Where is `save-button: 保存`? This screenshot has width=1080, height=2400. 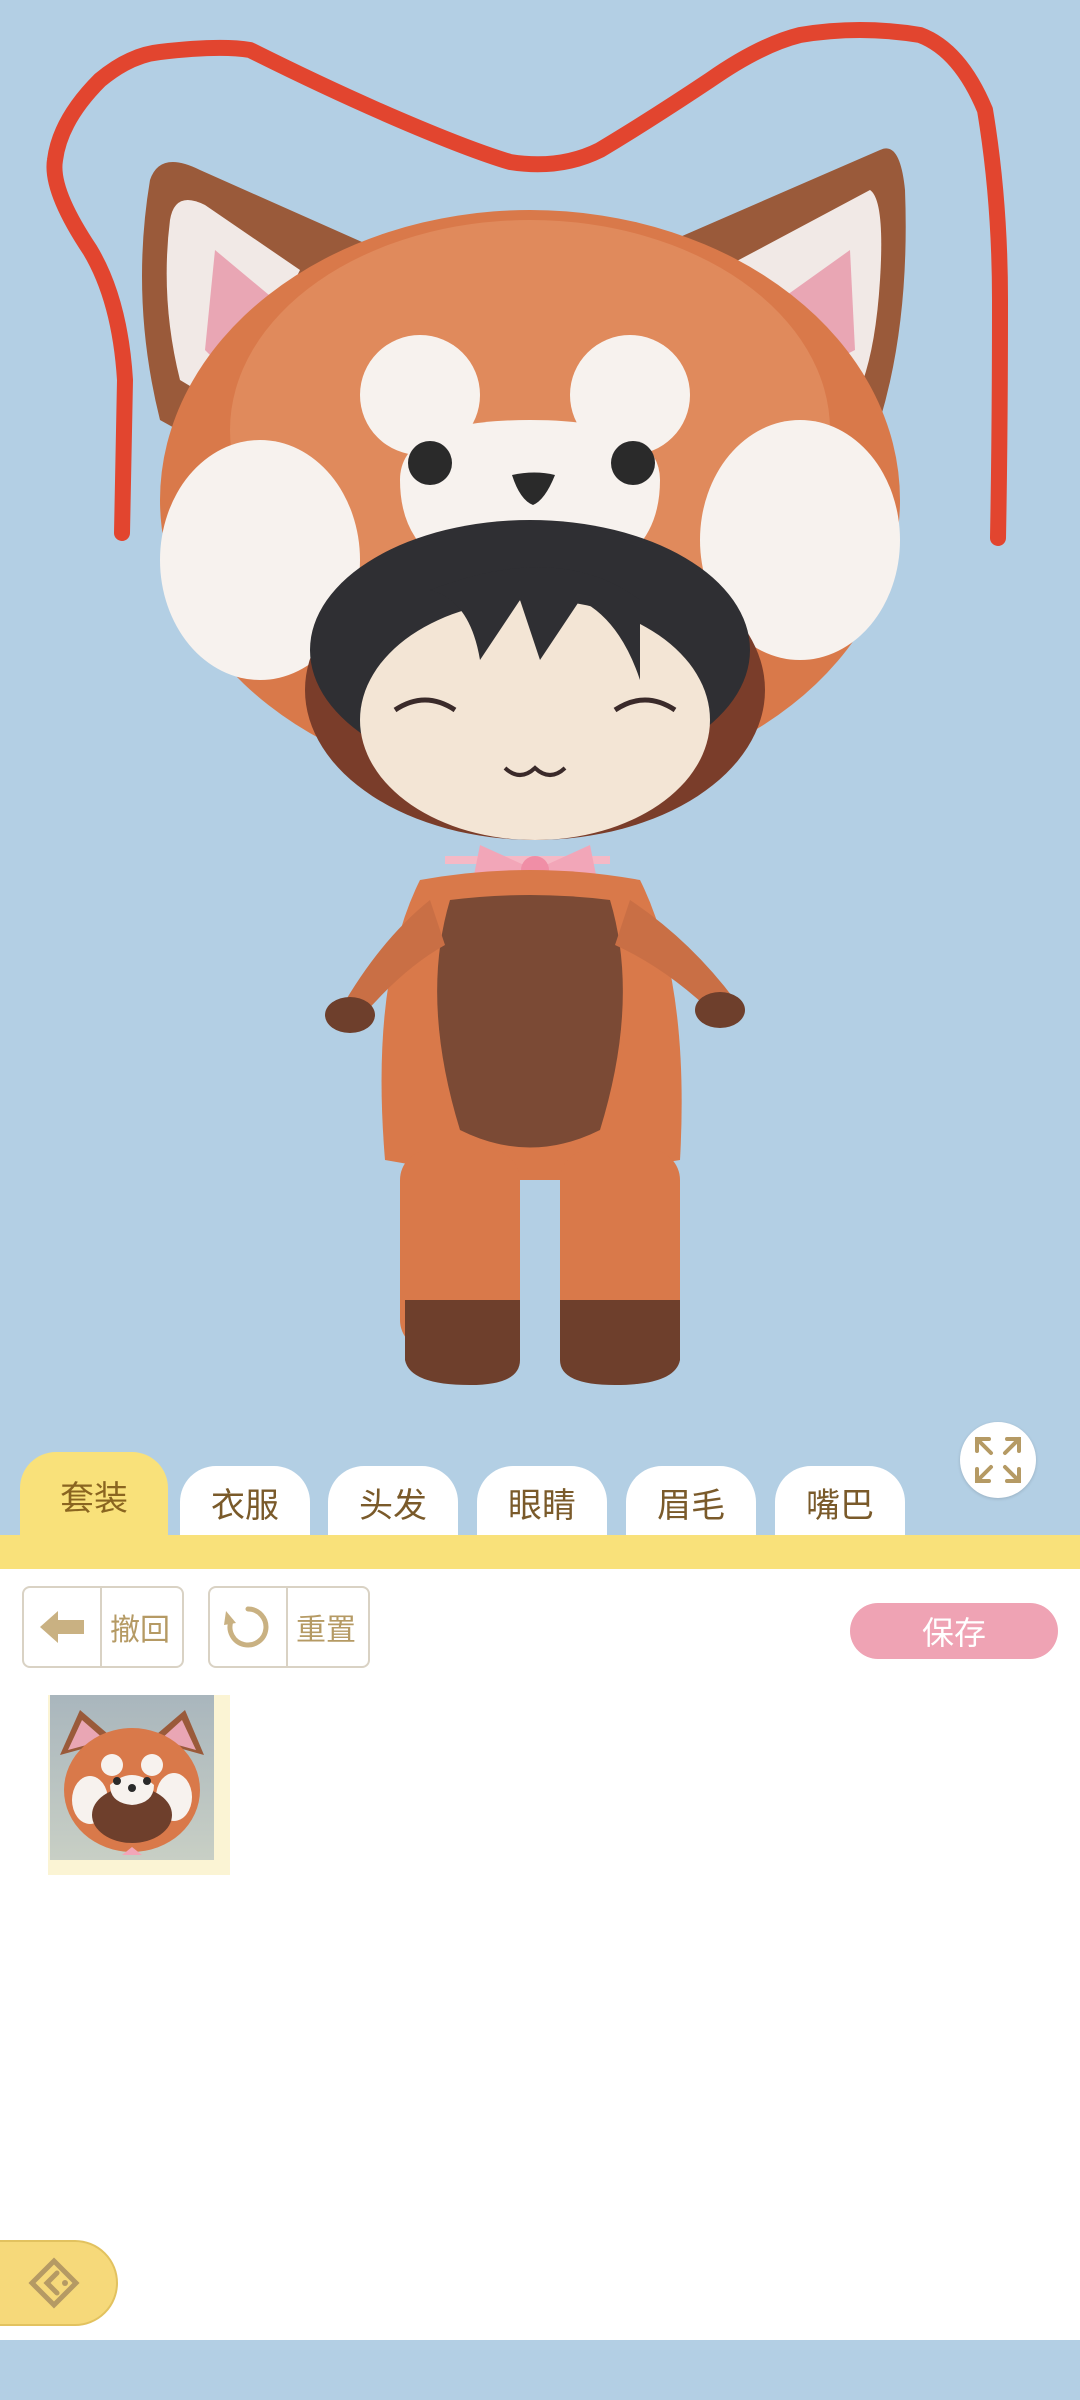
save-button: 保存 is located at coordinates (954, 1631).